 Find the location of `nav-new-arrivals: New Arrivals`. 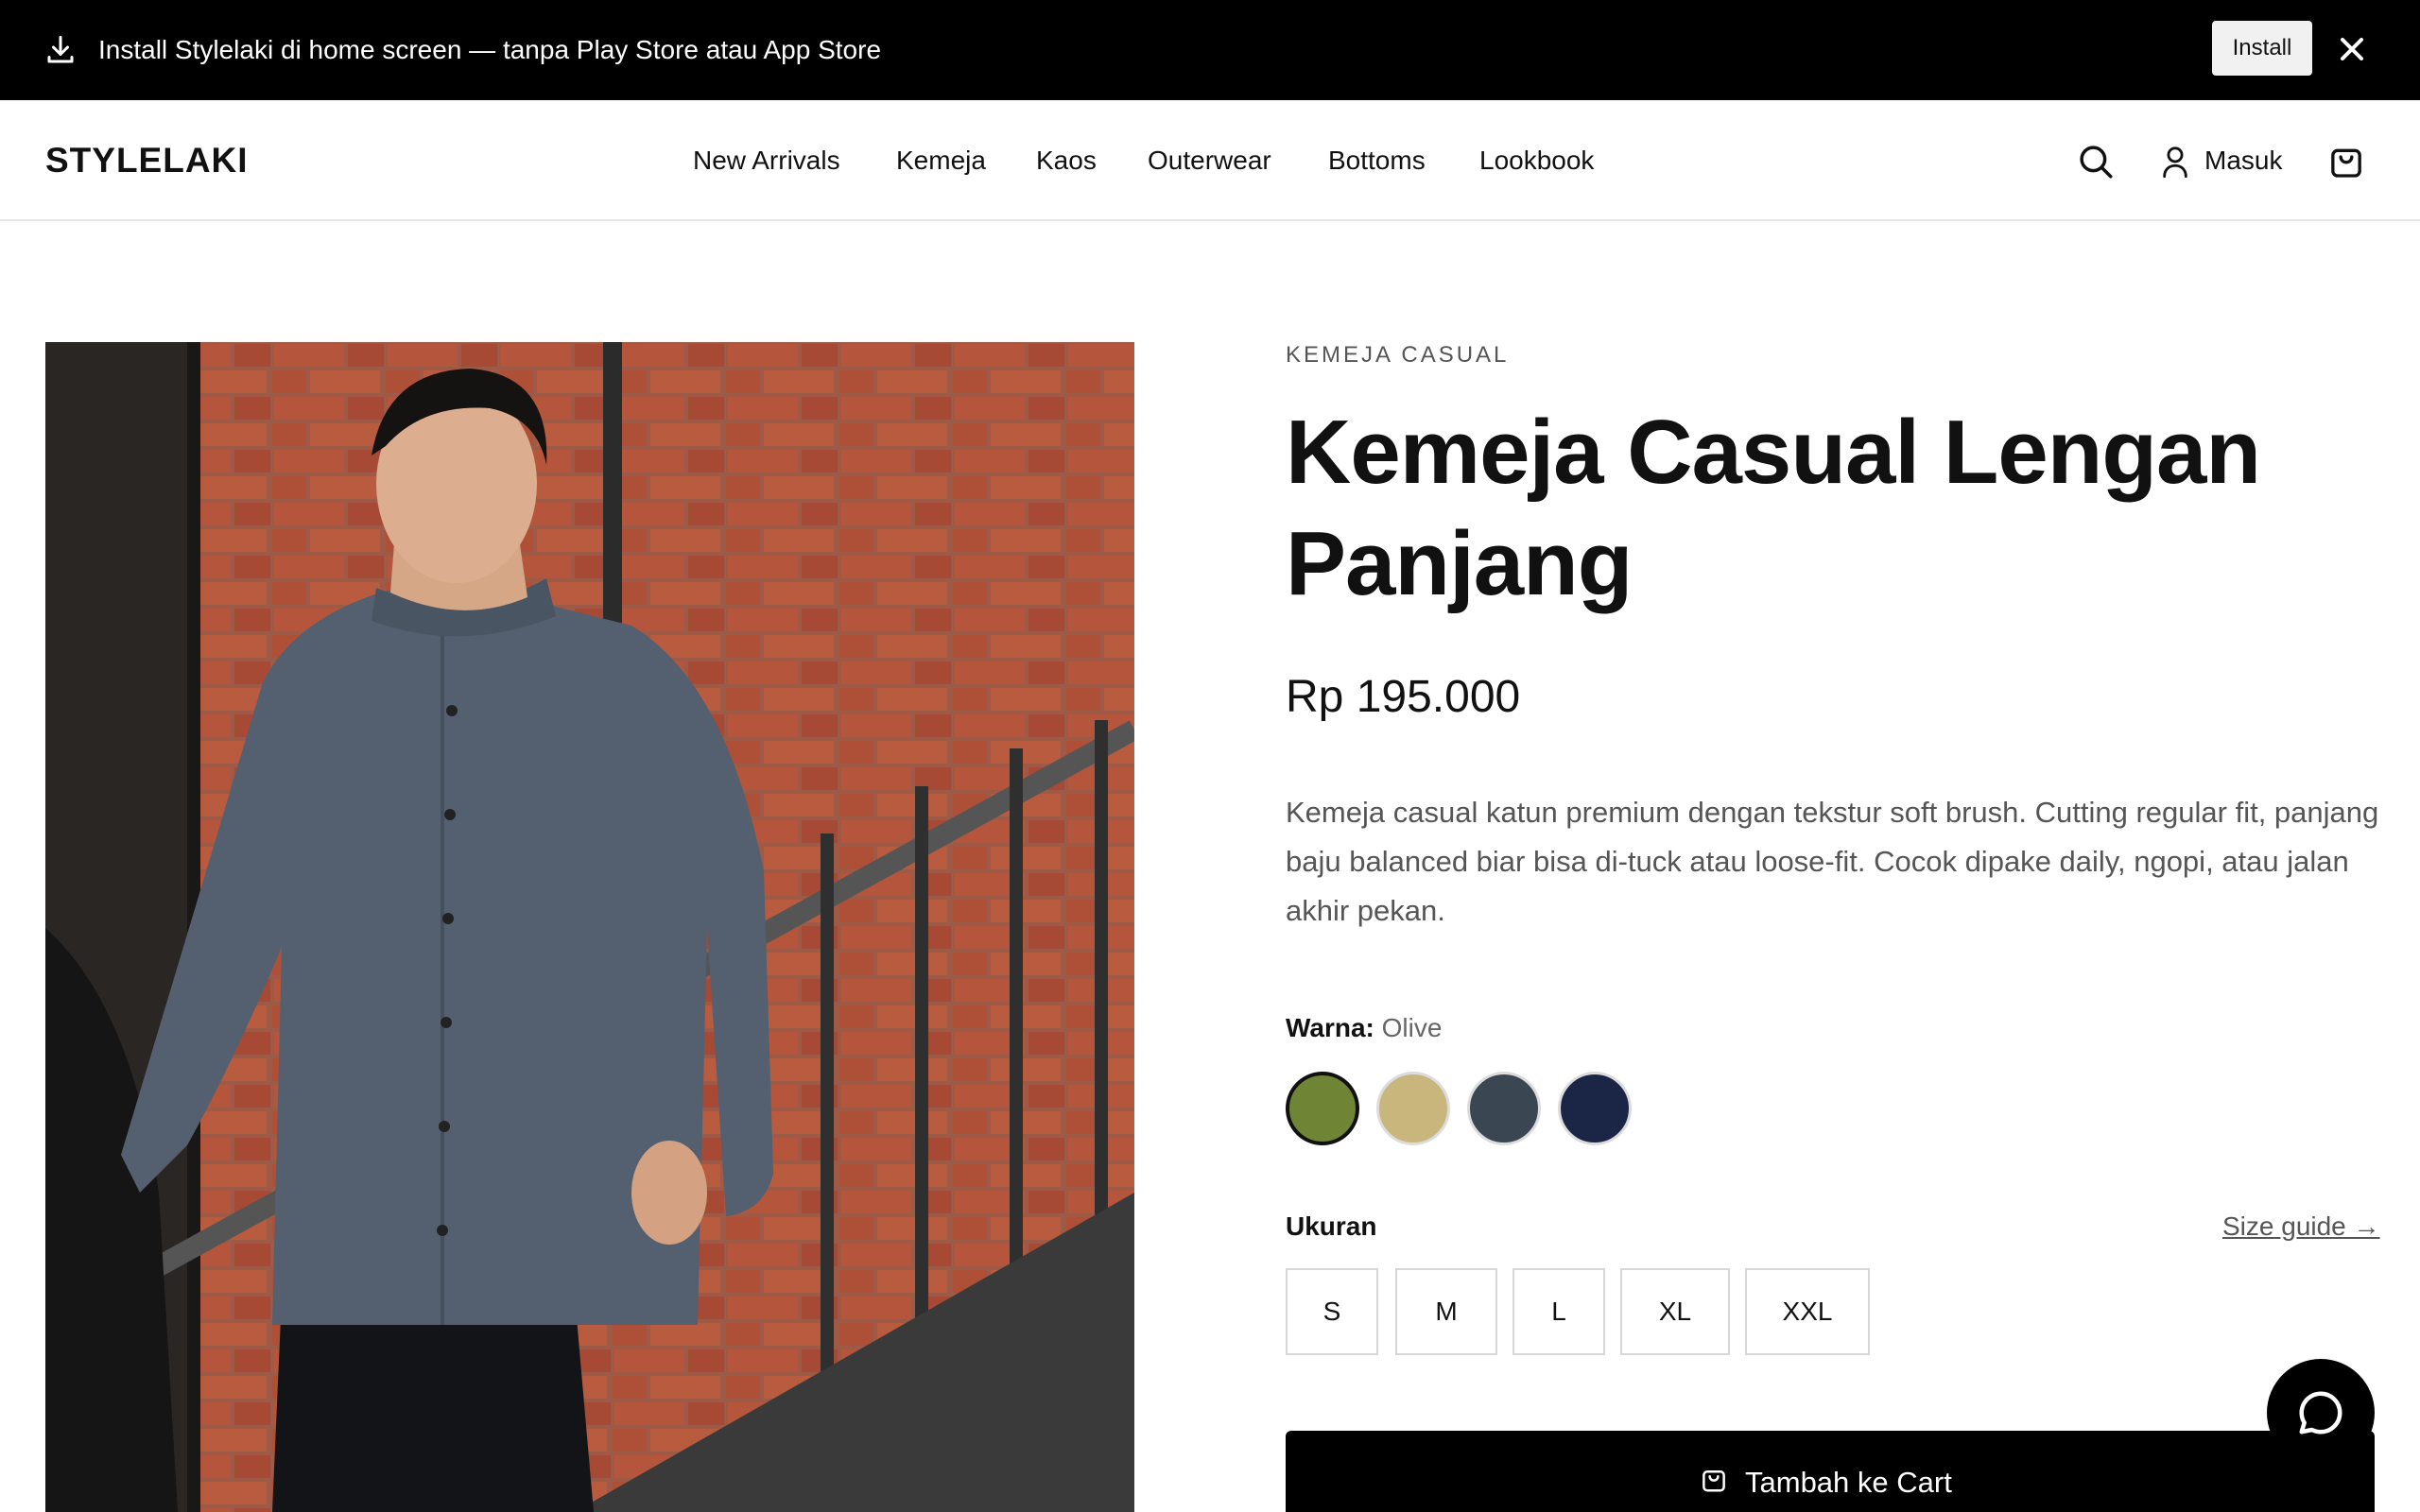

nav-new-arrivals: New Arrivals is located at coordinates (767, 160).